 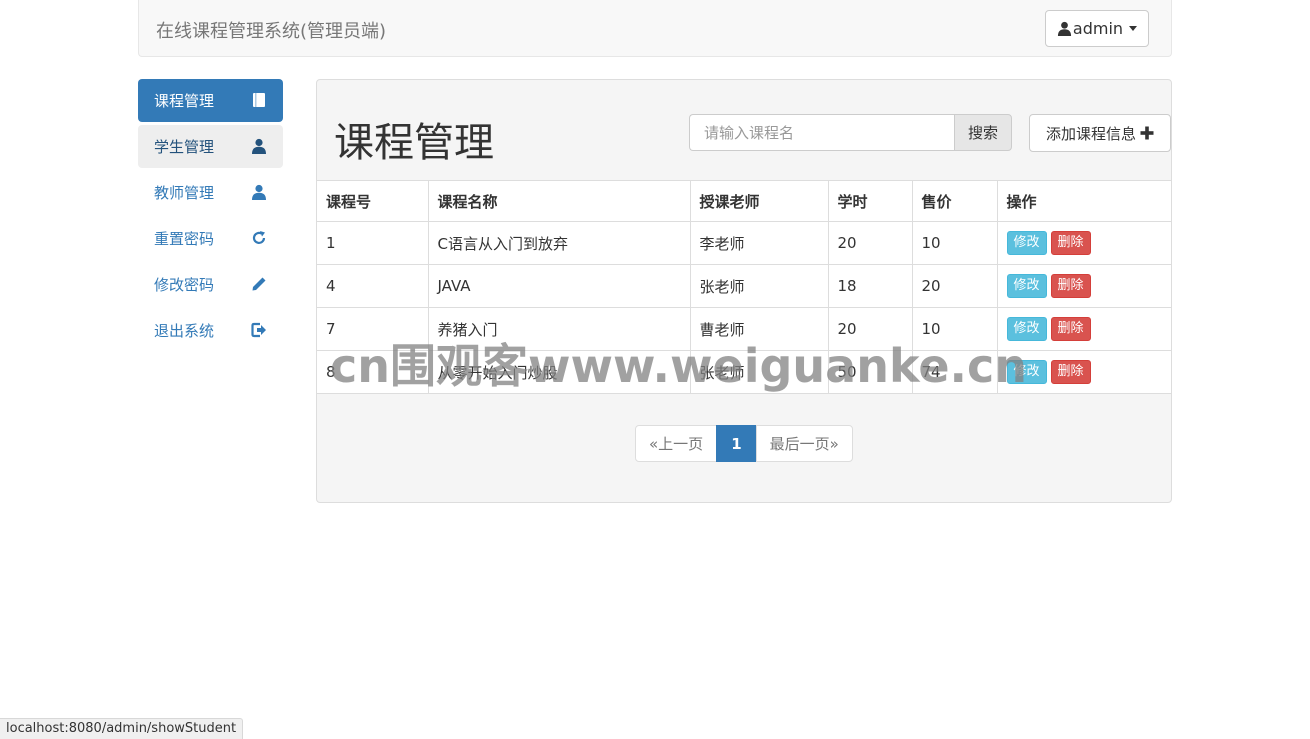 I want to click on course-id-cell: 7, so click(x=372, y=329).